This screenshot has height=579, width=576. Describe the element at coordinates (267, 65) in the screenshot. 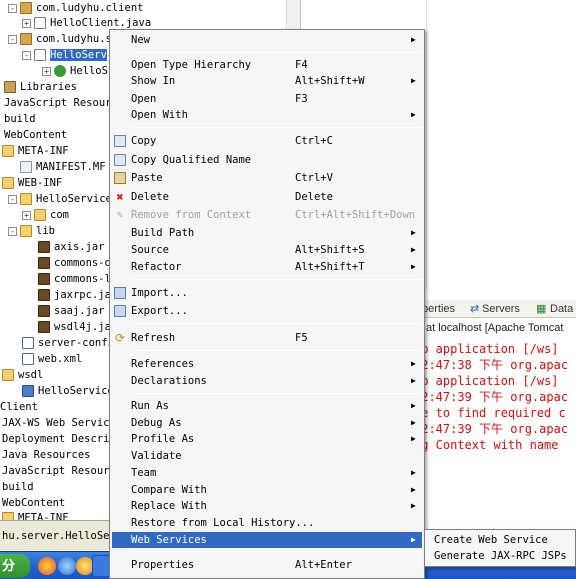

I see `menu-item-open-type-hierarchy: Open Type Hierarchy F4` at that location.